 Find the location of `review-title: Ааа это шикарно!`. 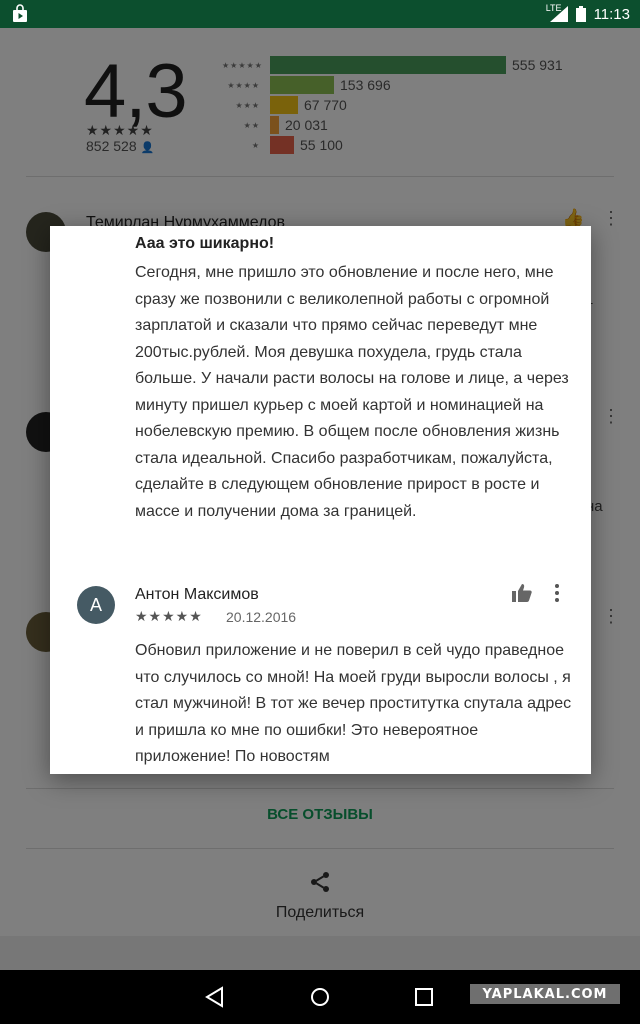

review-title: Ааа это шикарно! is located at coordinates (205, 243).